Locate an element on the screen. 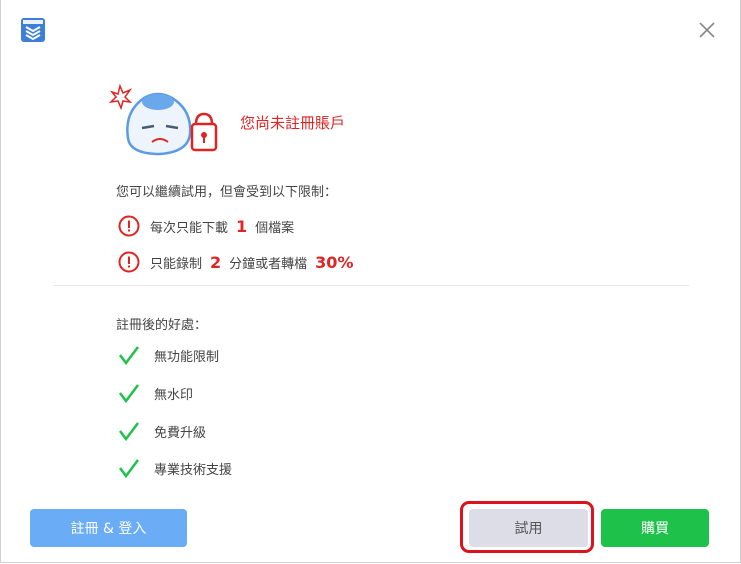 This screenshot has width=741, height=564. limitation-unit: 分鐘或者轉檔 is located at coordinates (268, 264).